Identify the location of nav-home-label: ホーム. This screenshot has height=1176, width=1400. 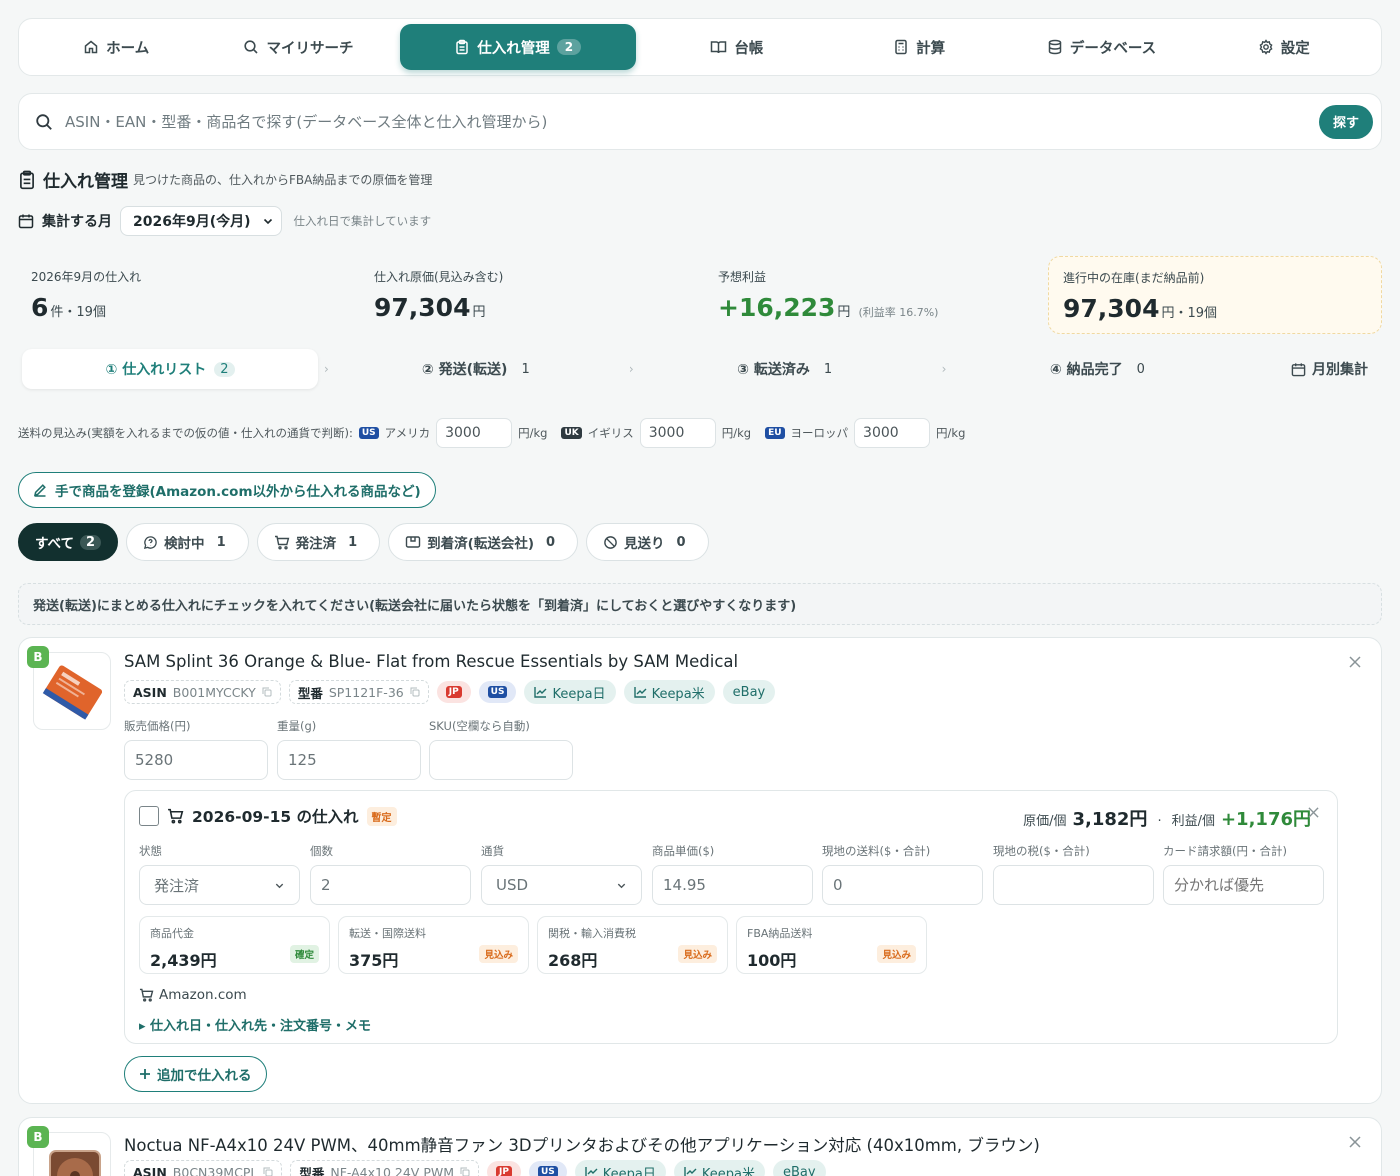
(128, 48).